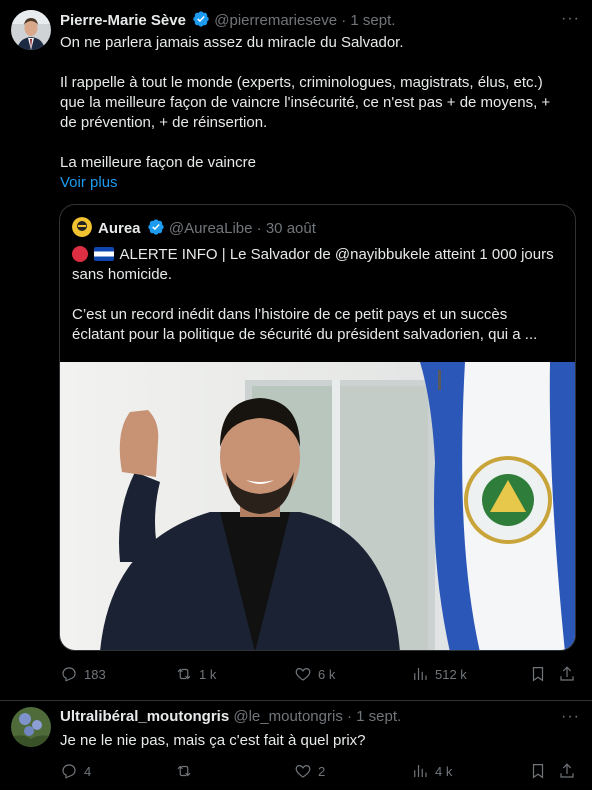  I want to click on tweet-actions: 4 2 4 k, so click(318, 772).